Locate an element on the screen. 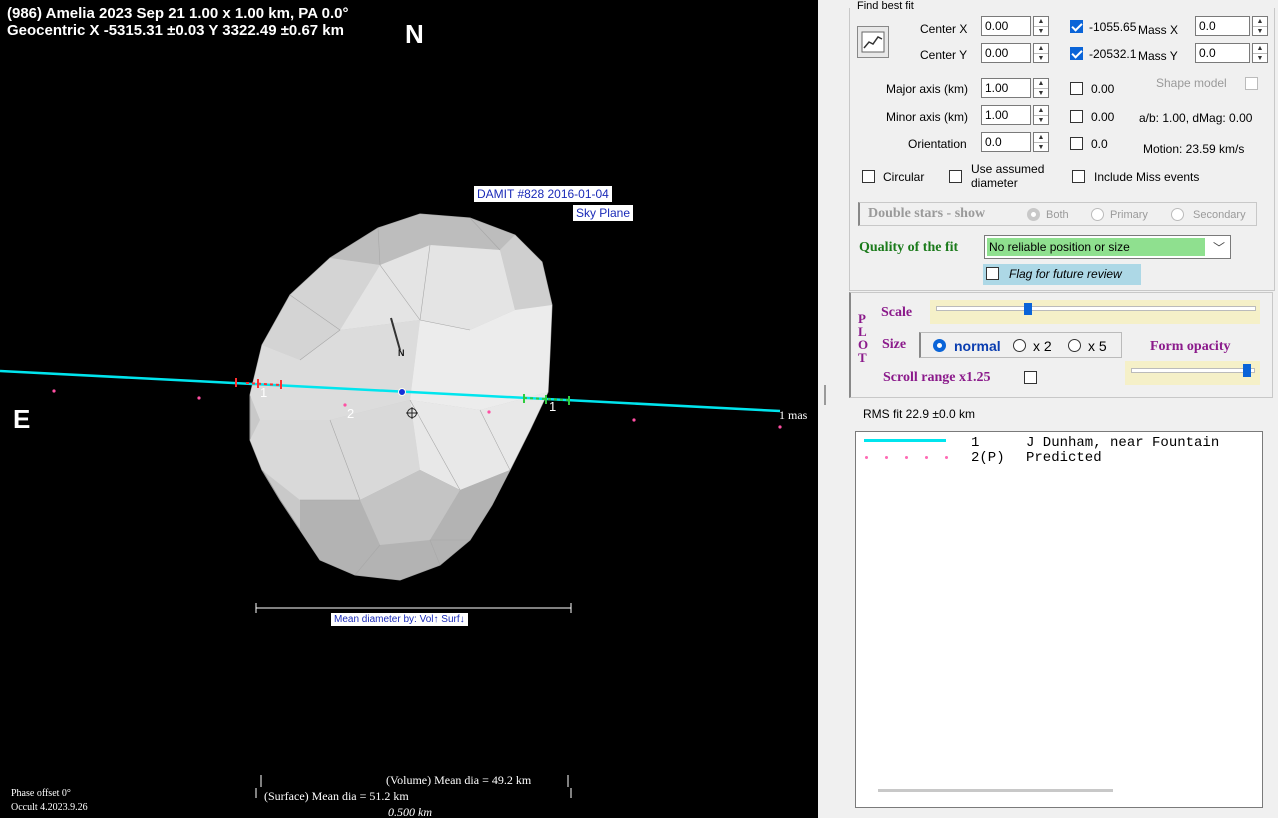 The height and width of the screenshot is (818, 1278). minor-axis-input: 1.00 is located at coordinates (1006, 115).